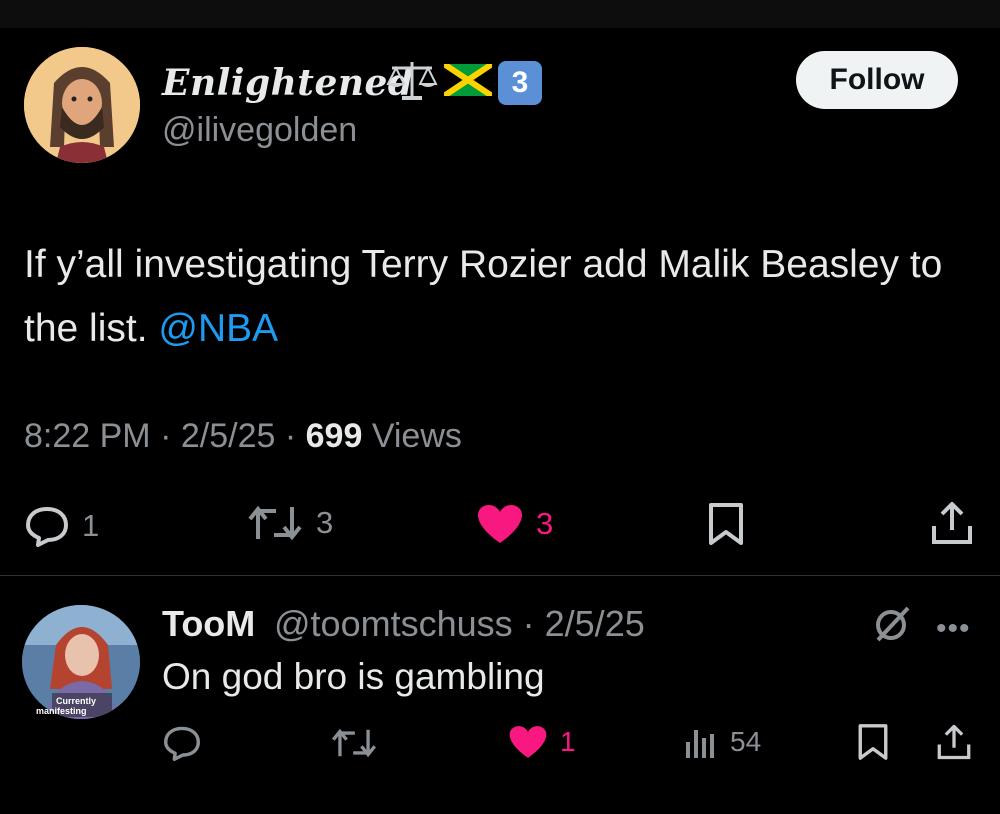  I want to click on author-badges: 3, so click(464, 82).